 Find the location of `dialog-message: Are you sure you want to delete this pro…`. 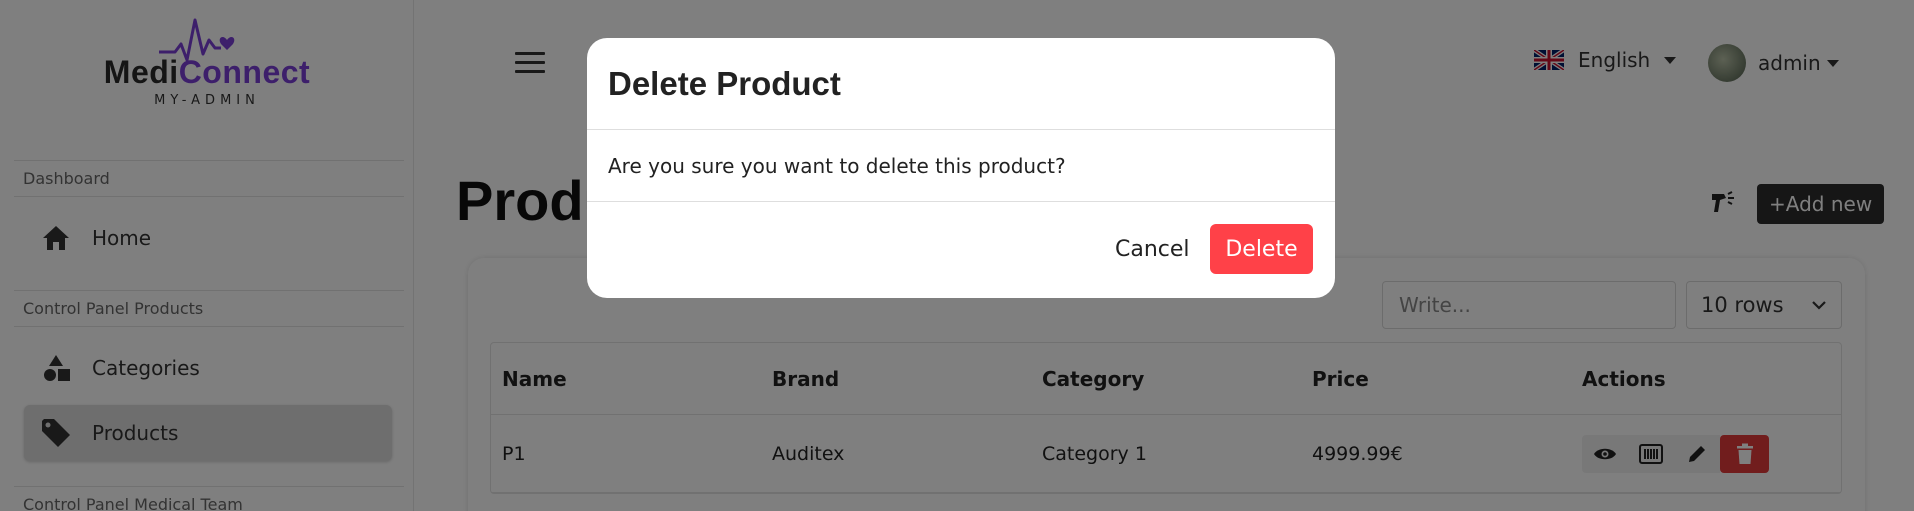

dialog-message: Are you sure you want to delete this pro… is located at coordinates (961, 166).